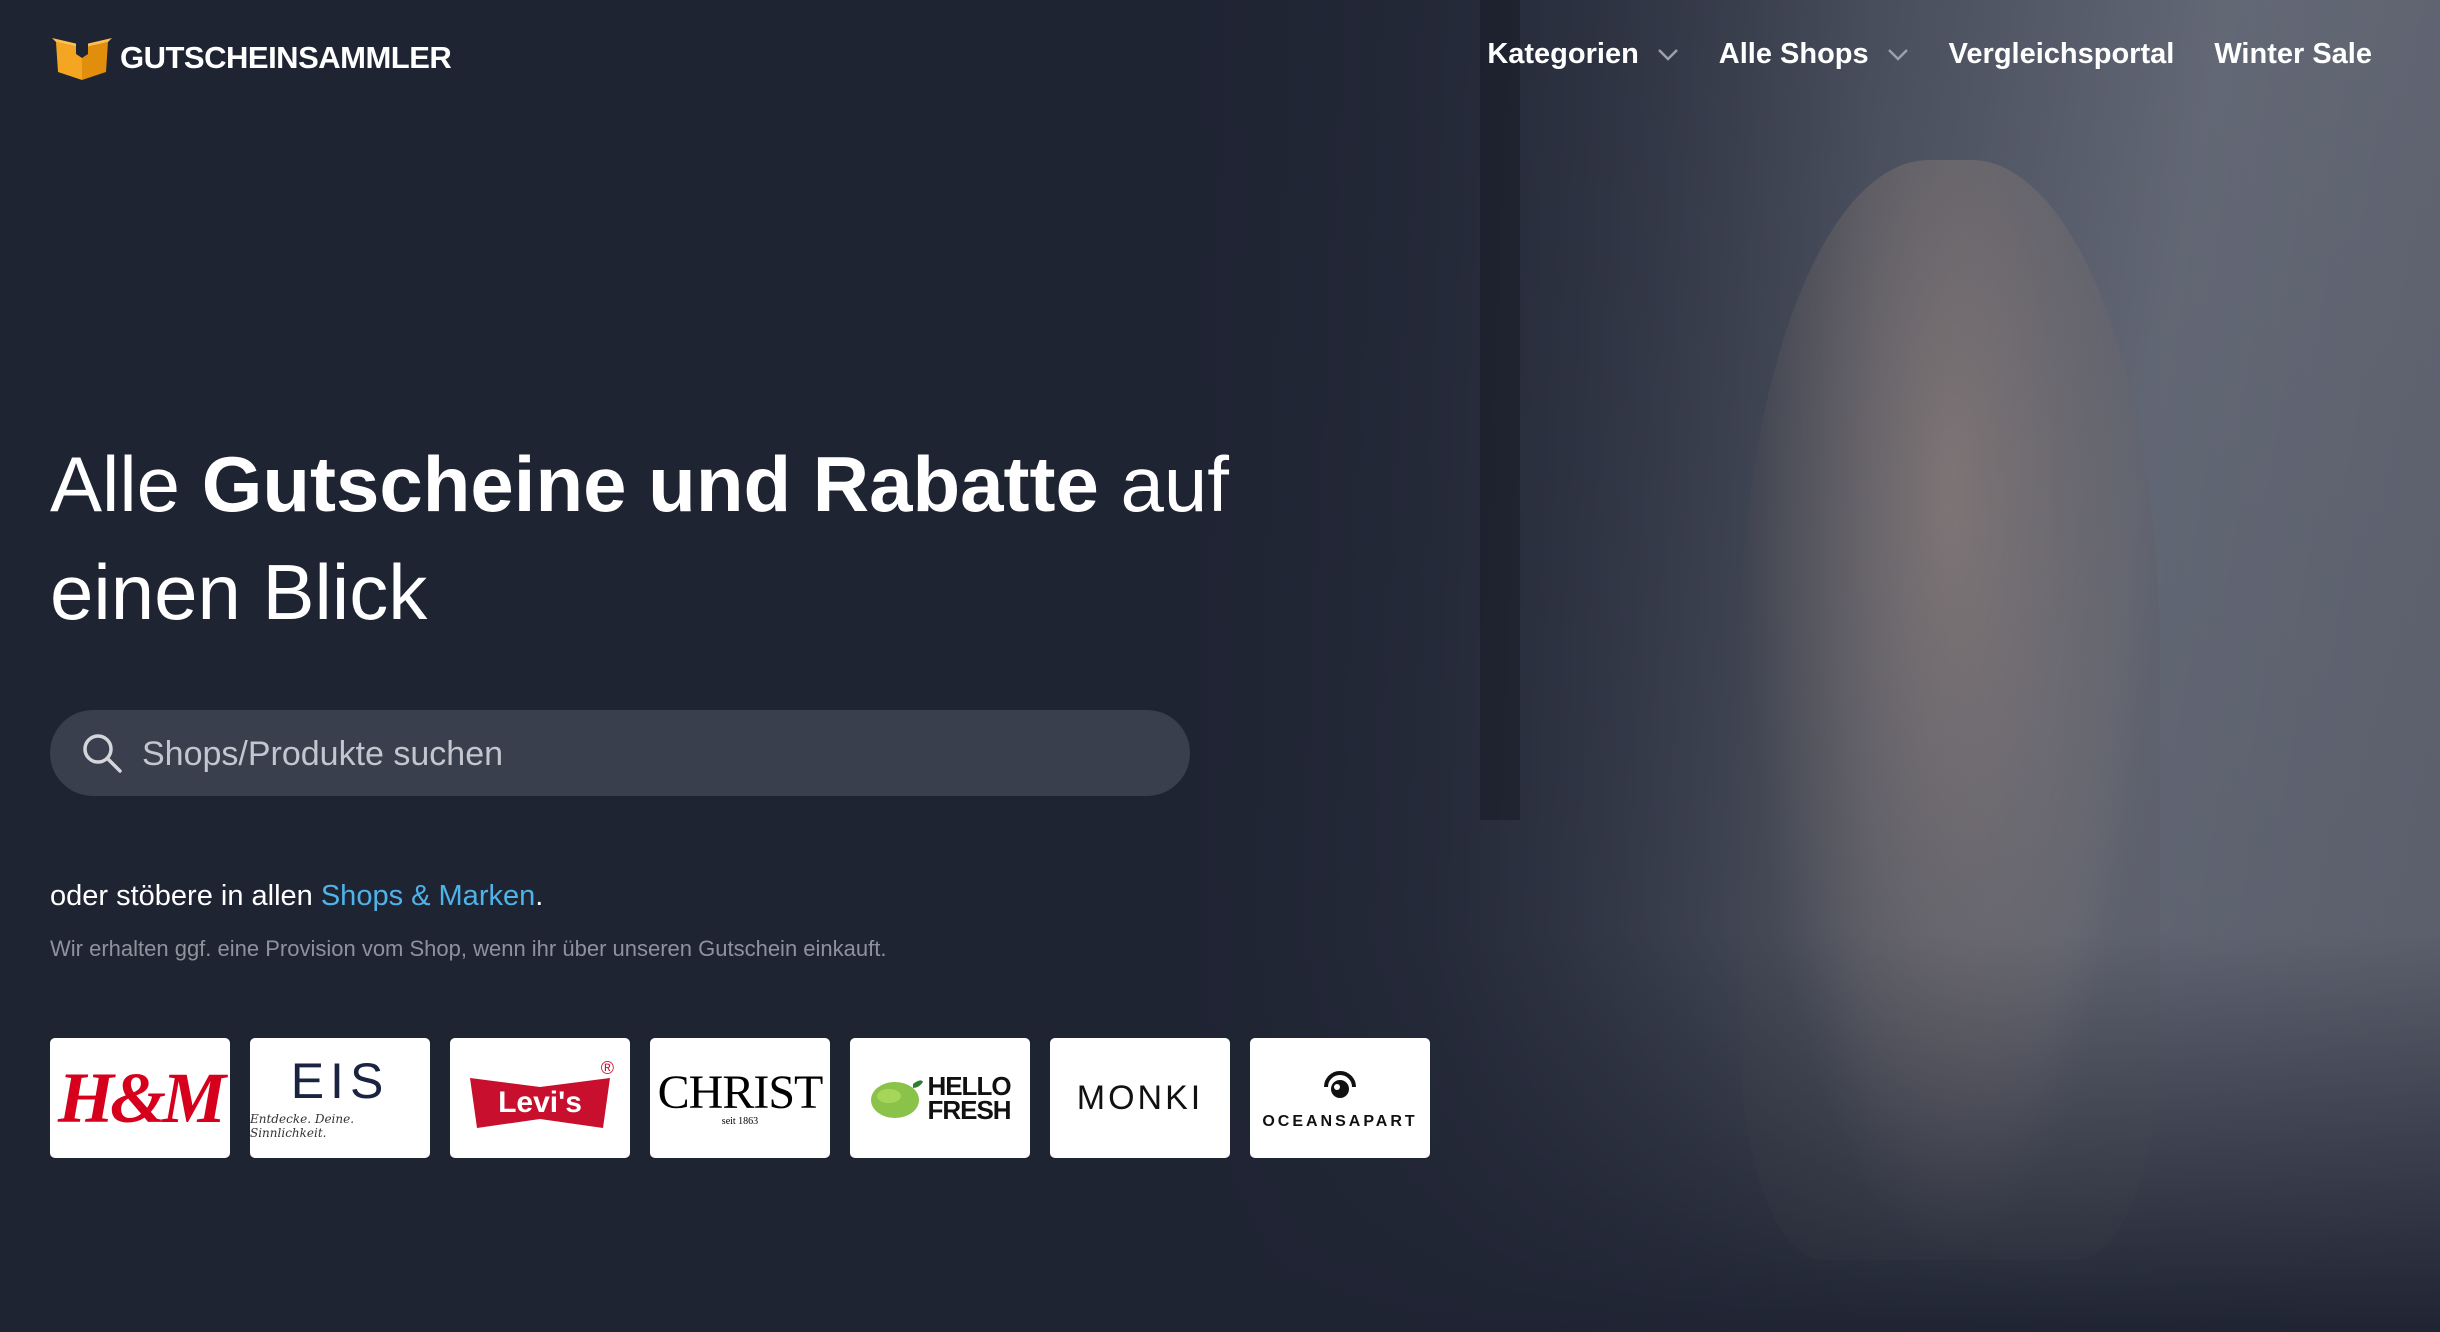  I want to click on oceansapart-wordmark: OCEANSAPART, so click(1340, 1121).